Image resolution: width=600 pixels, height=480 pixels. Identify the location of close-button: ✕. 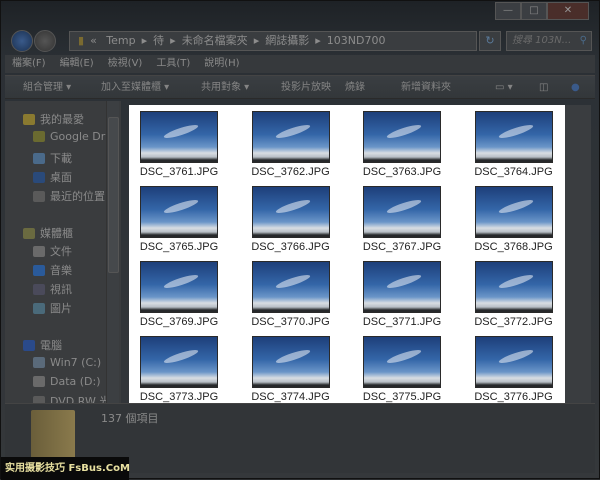
(568, 11).